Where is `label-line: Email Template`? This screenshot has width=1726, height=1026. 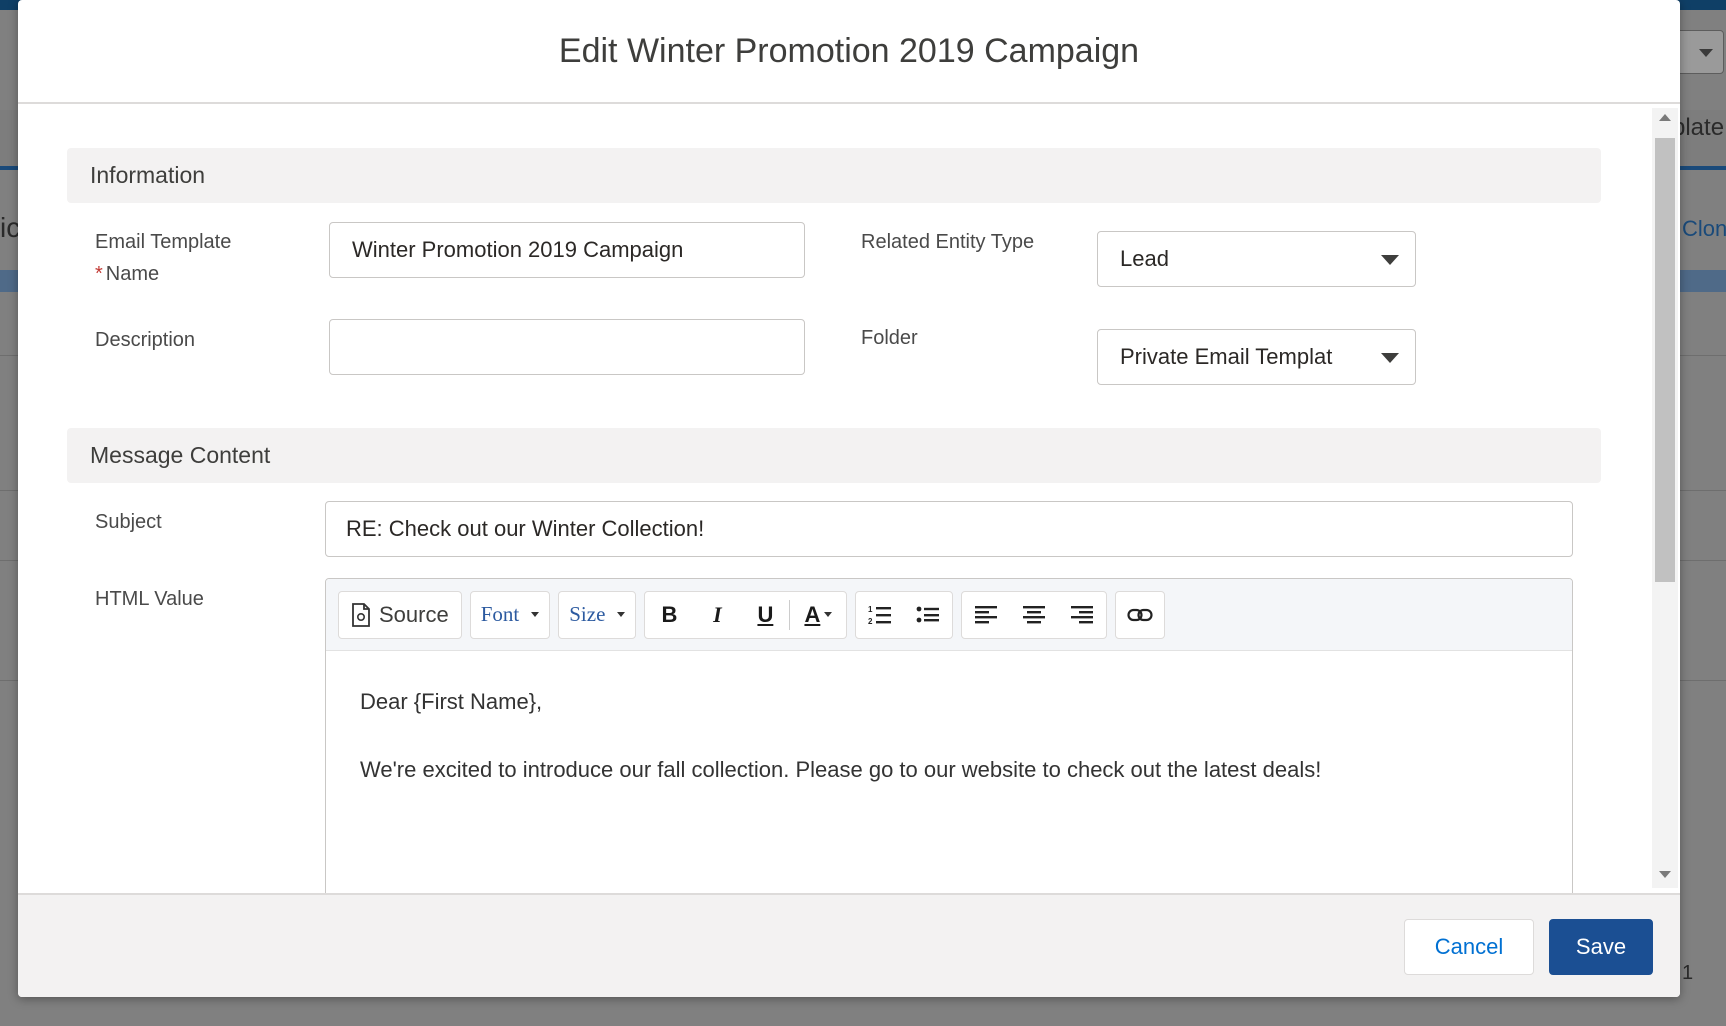
label-line: Email Template is located at coordinates (163, 242).